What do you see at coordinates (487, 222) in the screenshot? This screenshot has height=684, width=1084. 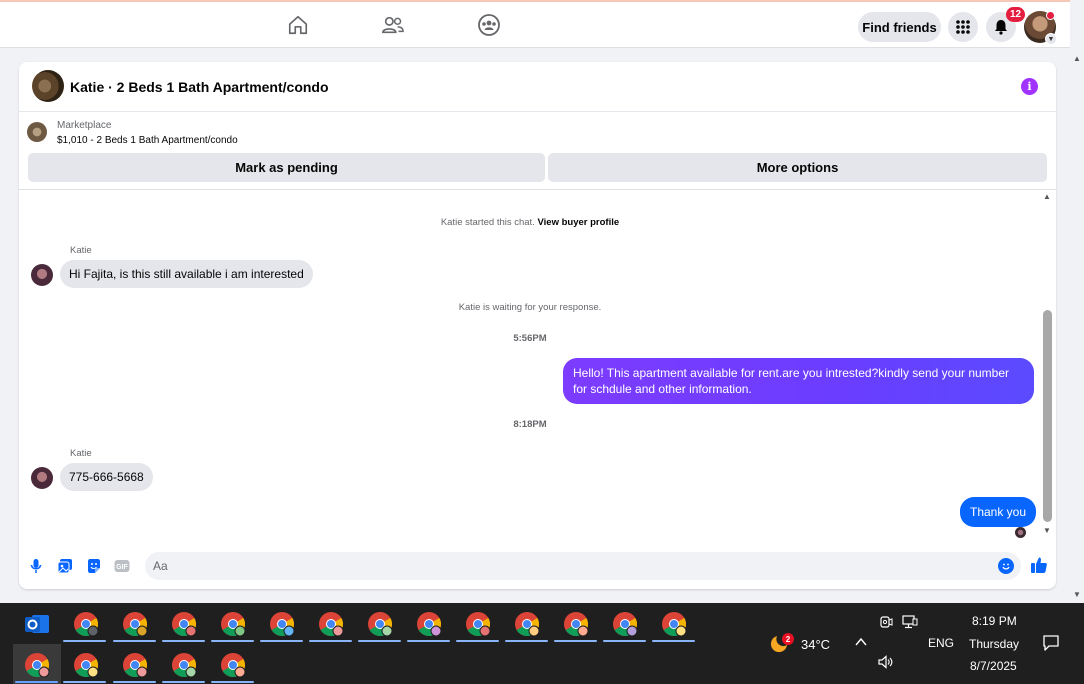 I see `chat-started-text: Katie started this chat.` at bounding box center [487, 222].